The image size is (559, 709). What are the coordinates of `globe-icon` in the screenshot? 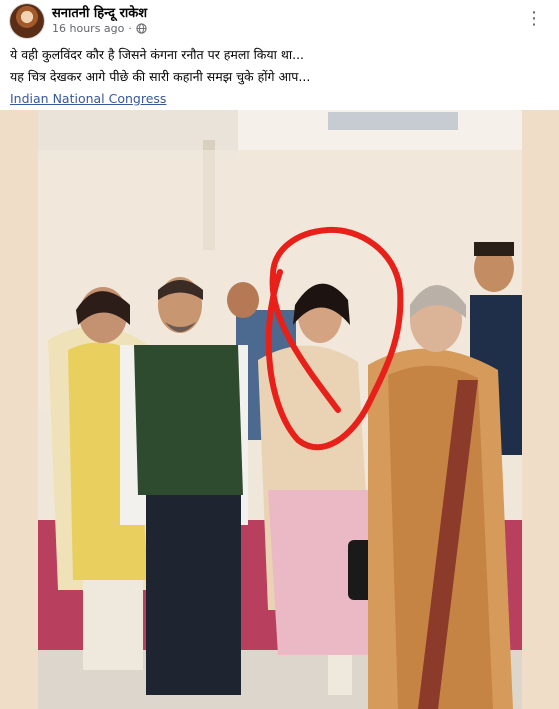 It's located at (141, 28).